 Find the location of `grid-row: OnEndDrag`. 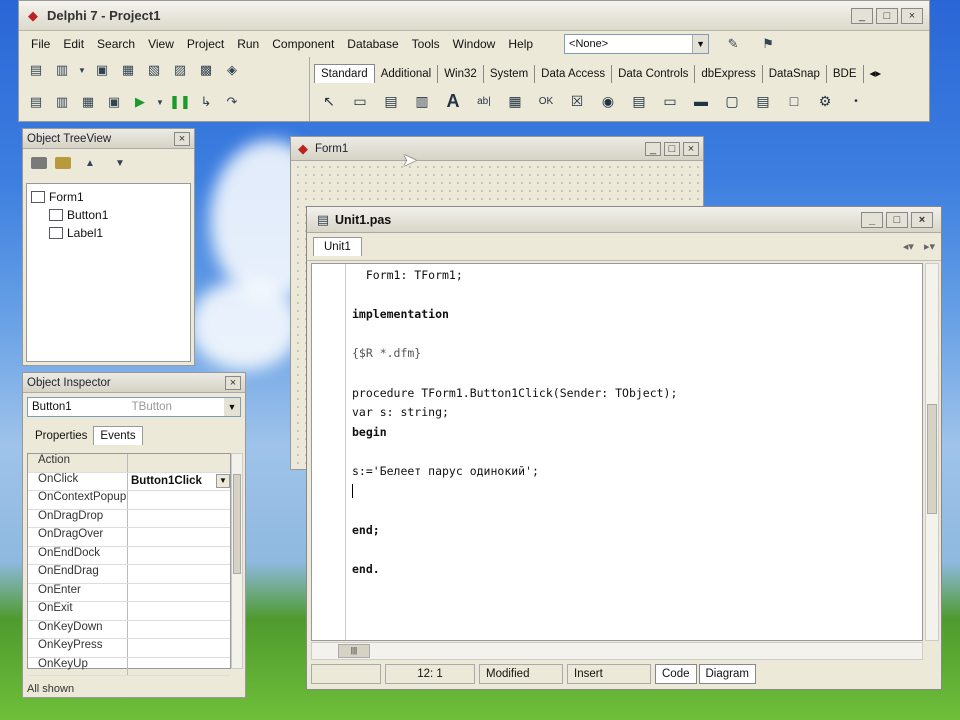

grid-row: OnEndDrag is located at coordinates (129, 574).